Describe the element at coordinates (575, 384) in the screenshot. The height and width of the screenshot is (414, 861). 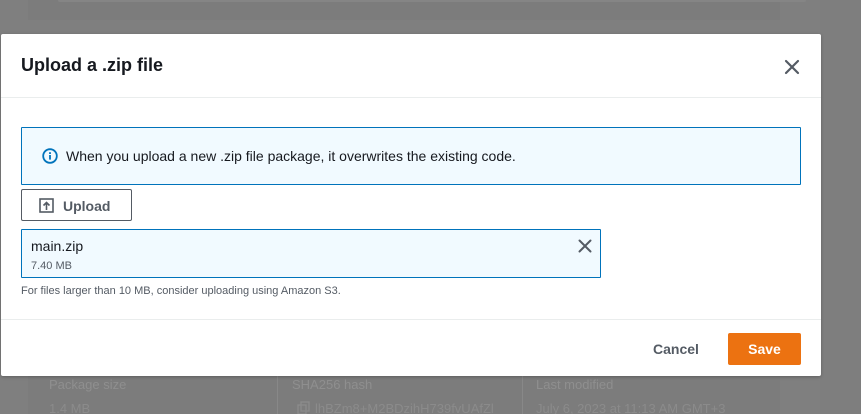
I see `background-last-modified-label: Last modified` at that location.